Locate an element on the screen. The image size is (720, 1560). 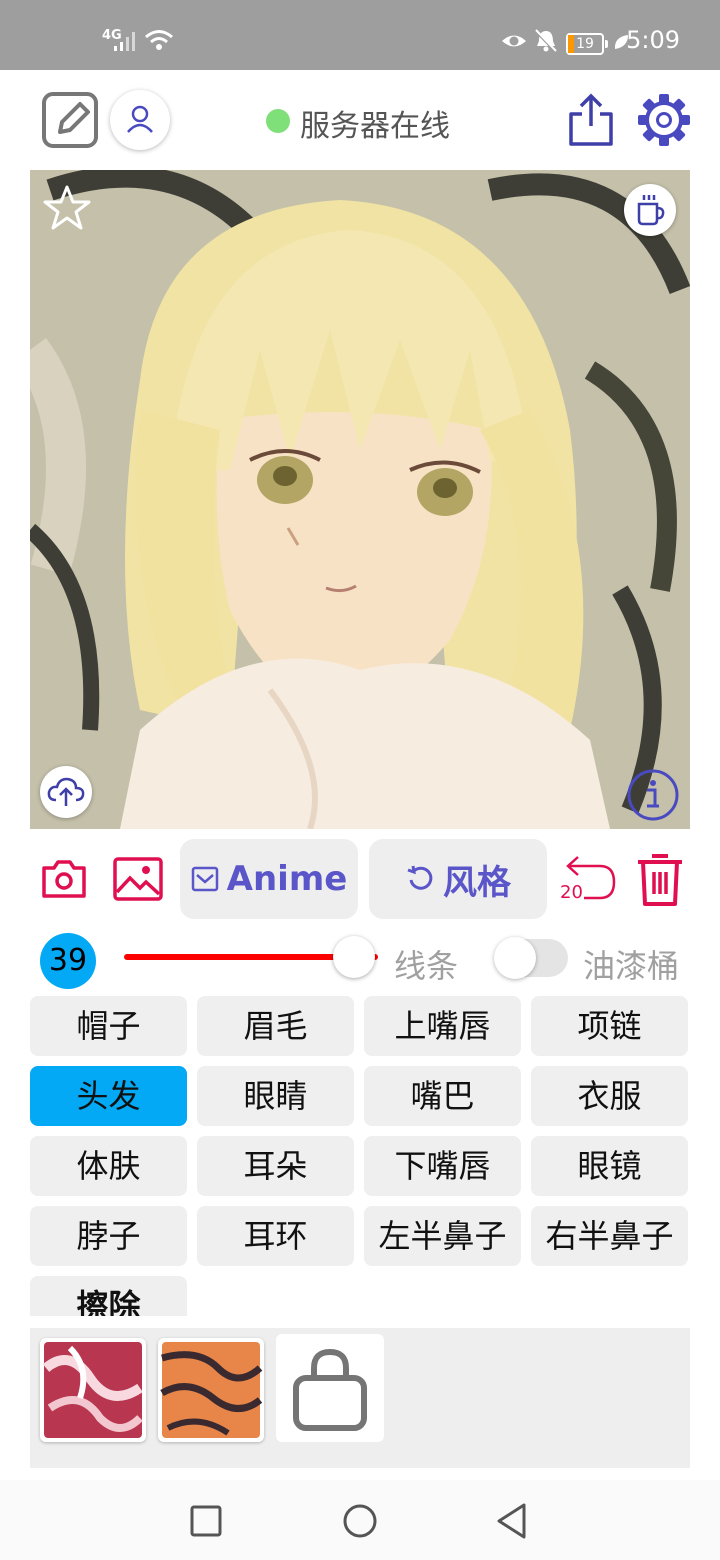
favorite-button is located at coordinates (67, 208).